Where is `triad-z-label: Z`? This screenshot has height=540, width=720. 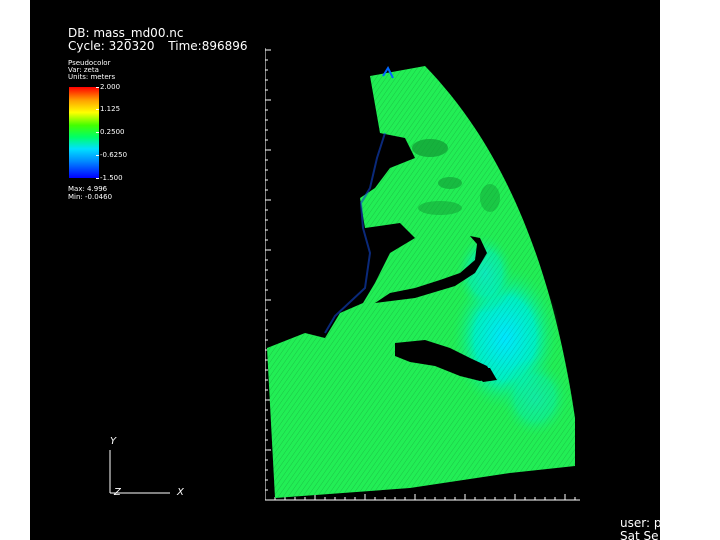
triad-z-label: Z is located at coordinates (117, 492).